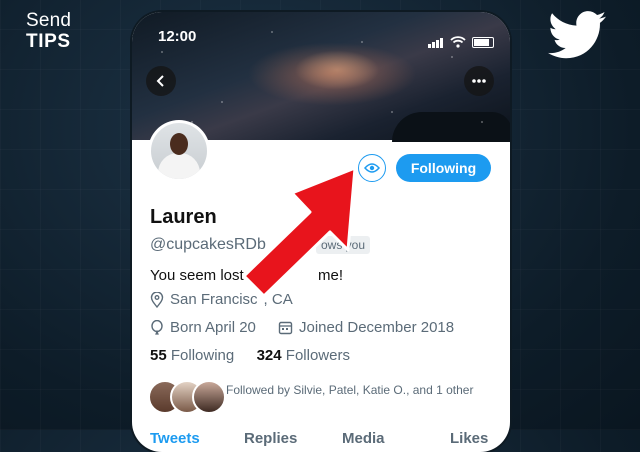  I want to click on balloon-icon, so click(157, 327).